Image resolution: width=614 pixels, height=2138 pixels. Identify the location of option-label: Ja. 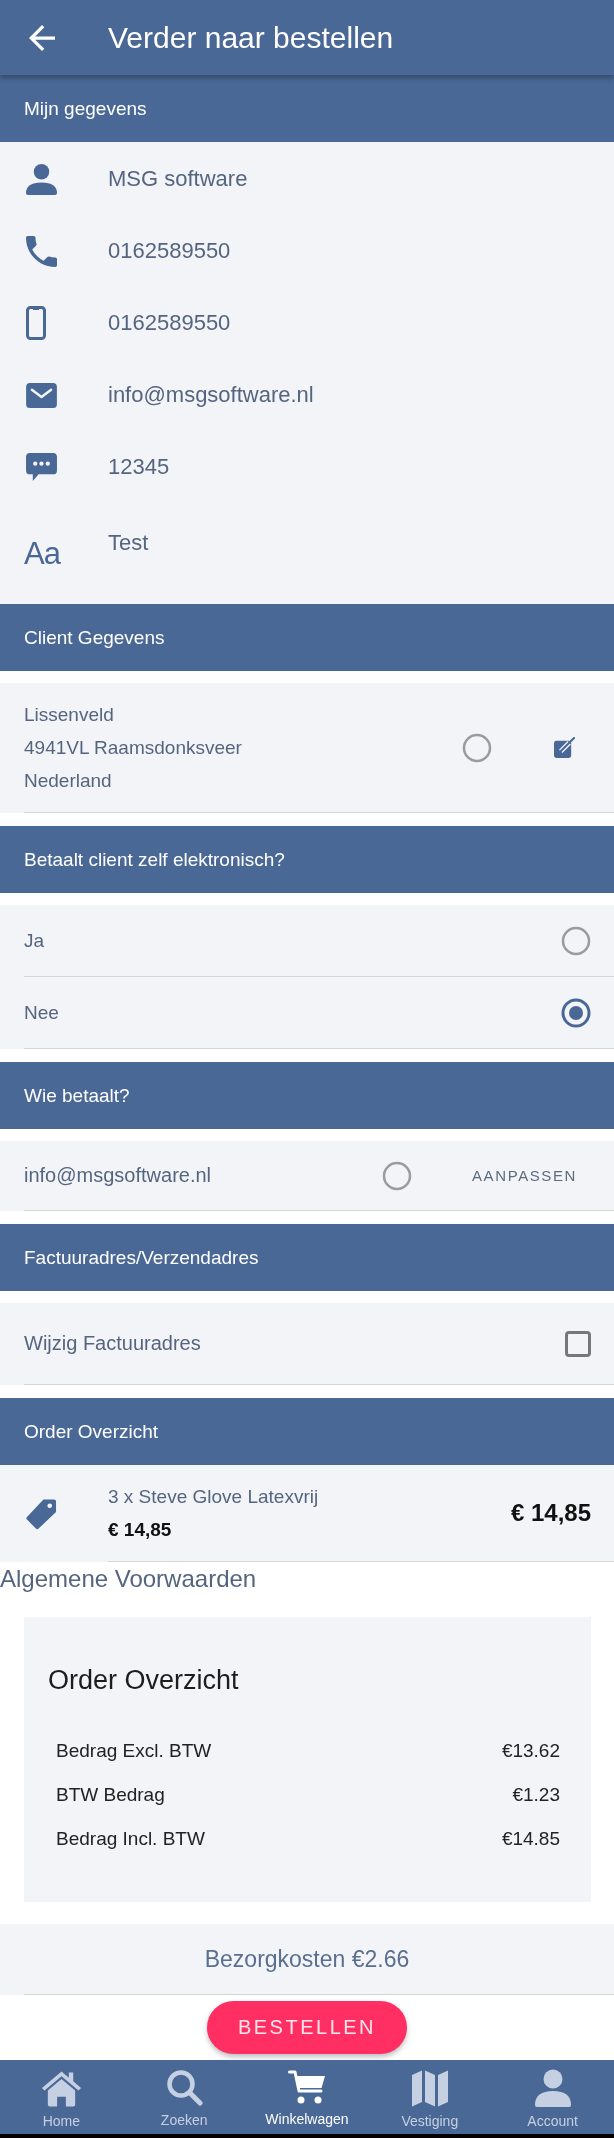
(35, 940).